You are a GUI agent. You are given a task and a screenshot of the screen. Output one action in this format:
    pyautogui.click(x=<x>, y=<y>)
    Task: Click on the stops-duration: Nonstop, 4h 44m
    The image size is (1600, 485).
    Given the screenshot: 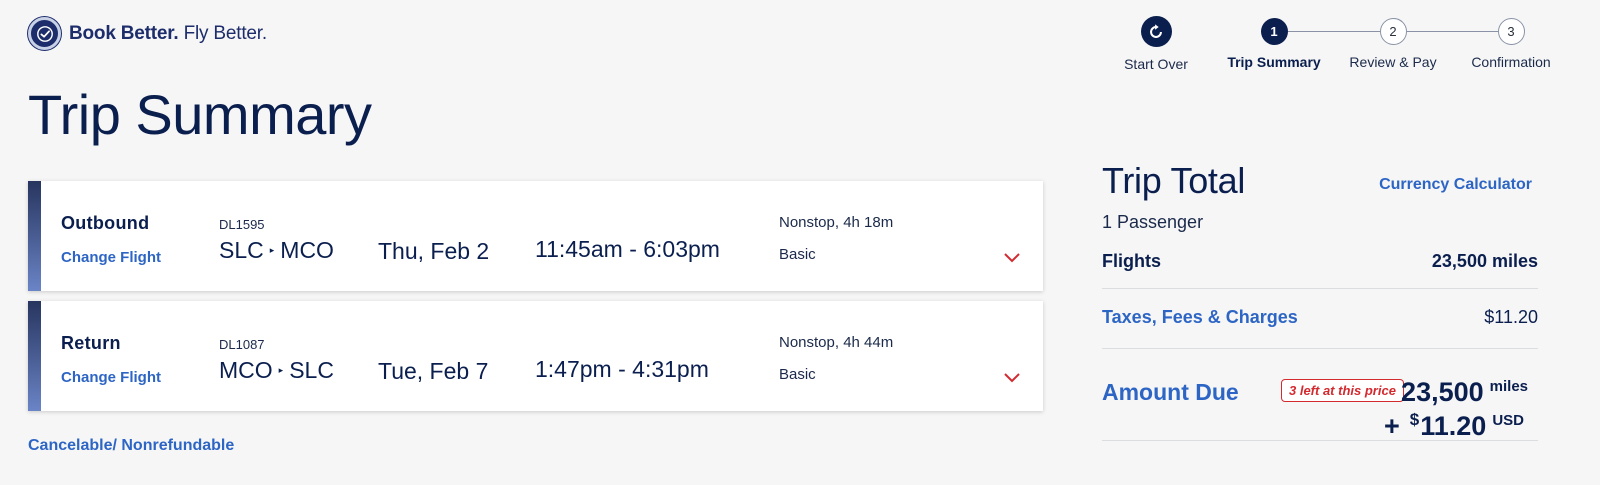 What is the action you would take?
    pyautogui.click(x=836, y=342)
    